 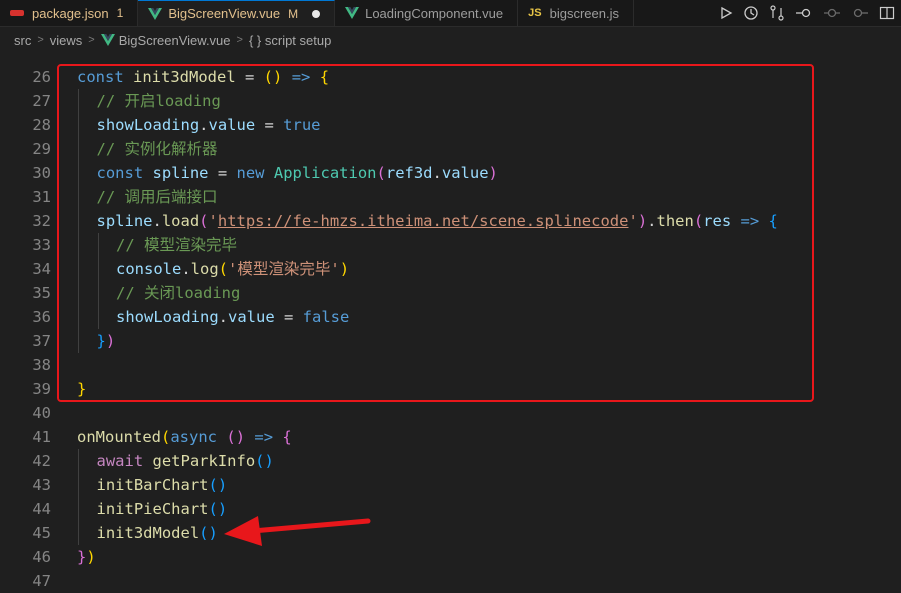 What do you see at coordinates (777, 13) in the screenshot?
I see `git-compare-icon` at bounding box center [777, 13].